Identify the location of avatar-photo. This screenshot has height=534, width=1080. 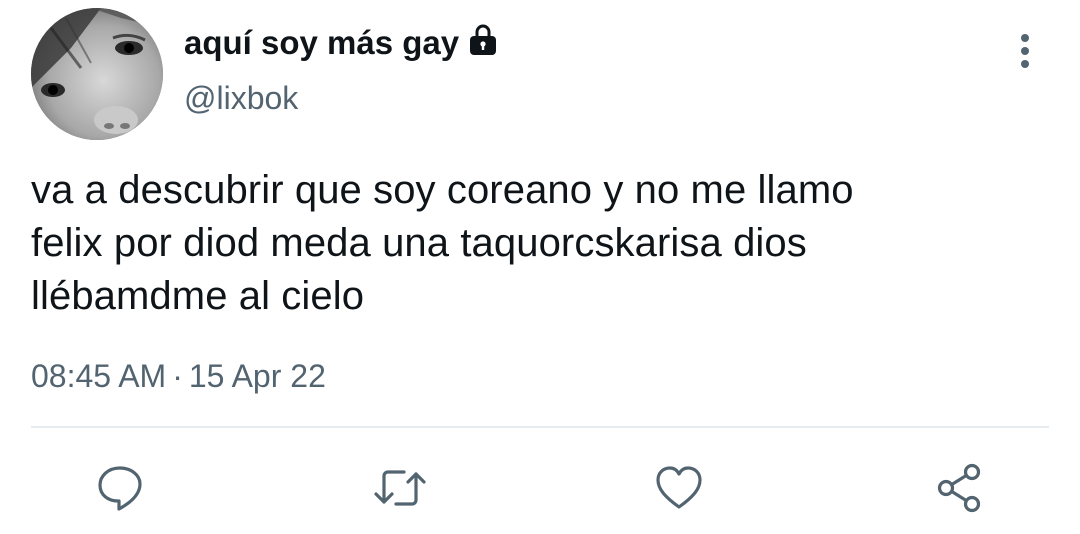
(97, 74).